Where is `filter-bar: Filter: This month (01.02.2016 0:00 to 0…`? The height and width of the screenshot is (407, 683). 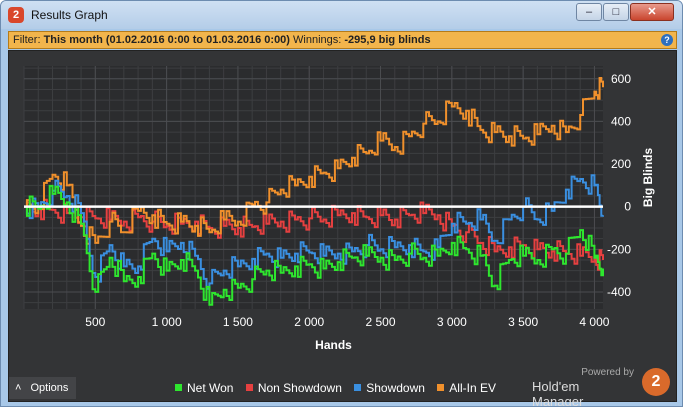 filter-bar: Filter: This month (01.02.2016 0:00 to 0… is located at coordinates (342, 40).